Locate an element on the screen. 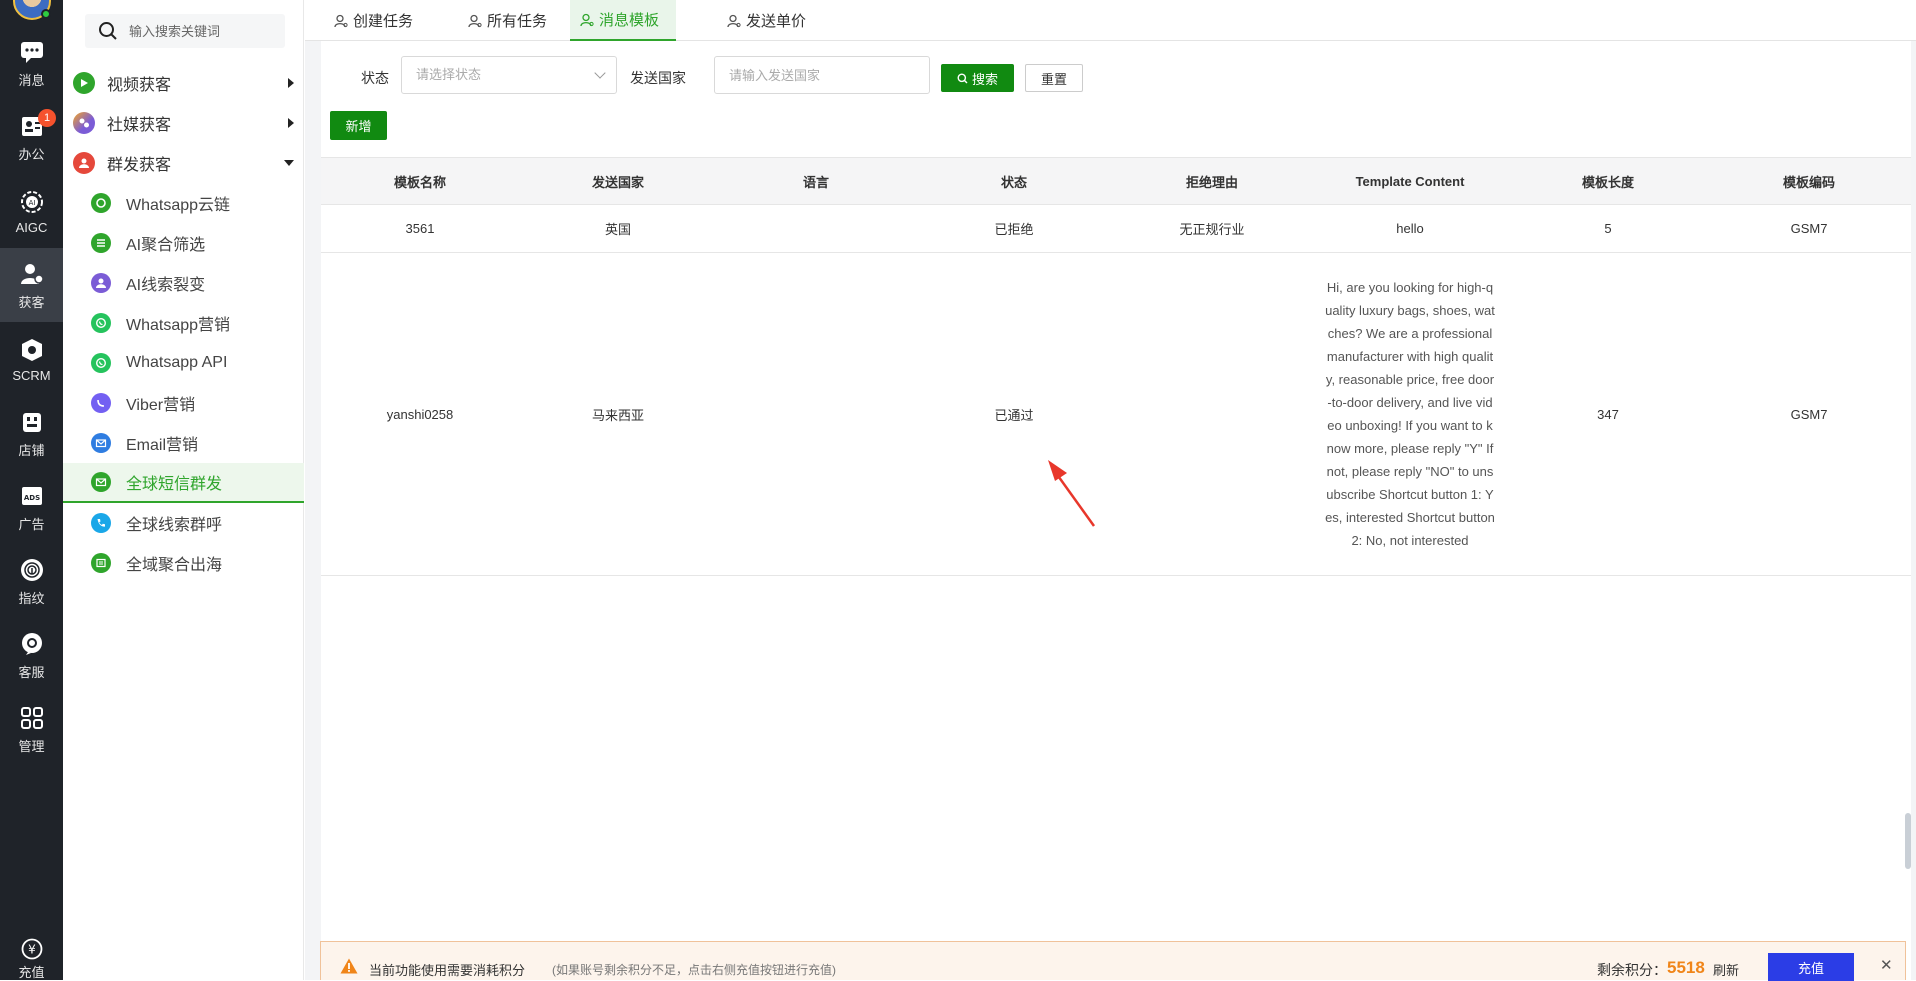 This screenshot has width=1916, height=981. scrollbar-thumb is located at coordinates (1908, 841).